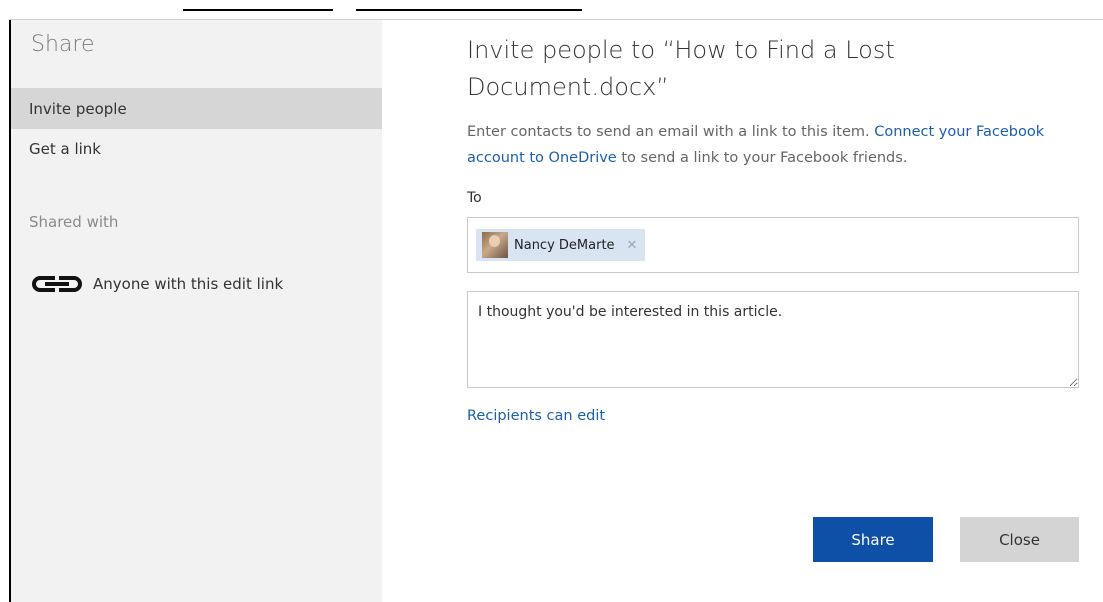 The width and height of the screenshot is (1103, 602). Describe the element at coordinates (78, 108) in the screenshot. I see `nav-invite-people-label: Invite people` at that location.